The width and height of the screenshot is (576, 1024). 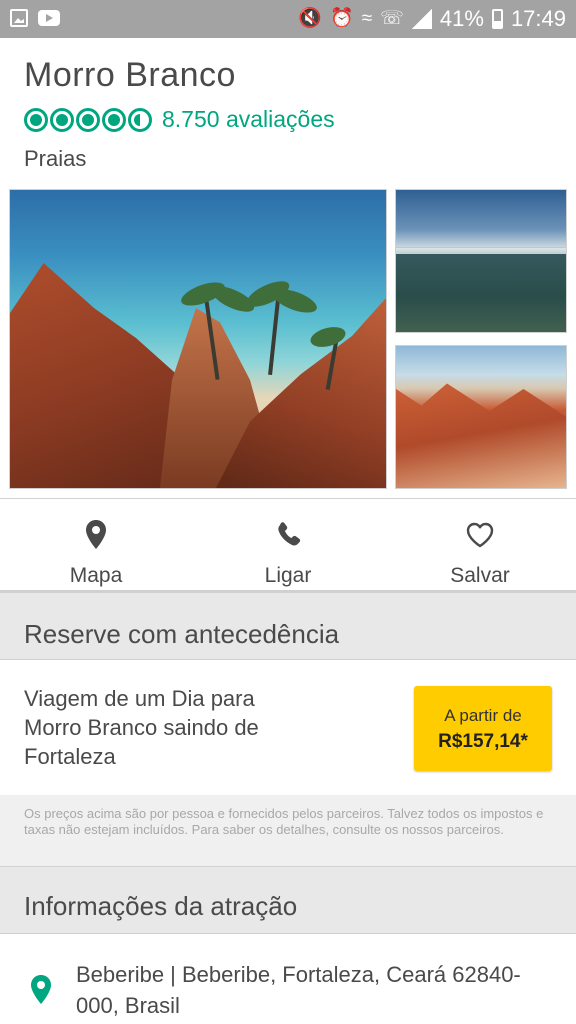 I want to click on save-button: Salvar, so click(x=480, y=550).